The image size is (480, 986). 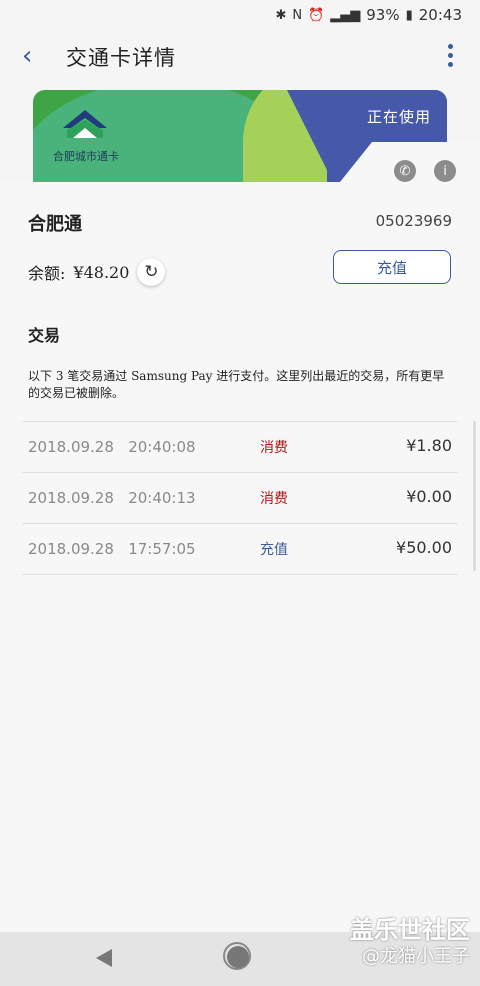 What do you see at coordinates (474, 496) in the screenshot?
I see `scrollbar` at bounding box center [474, 496].